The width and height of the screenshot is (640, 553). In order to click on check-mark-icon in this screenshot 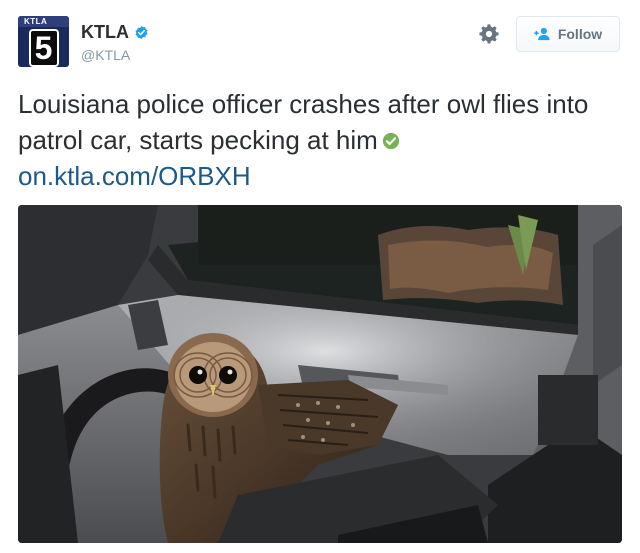, I will do `click(390, 141)`.